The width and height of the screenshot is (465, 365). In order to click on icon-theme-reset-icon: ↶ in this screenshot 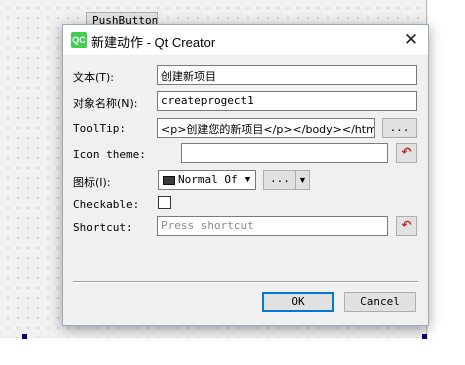, I will do `click(406, 153)`.